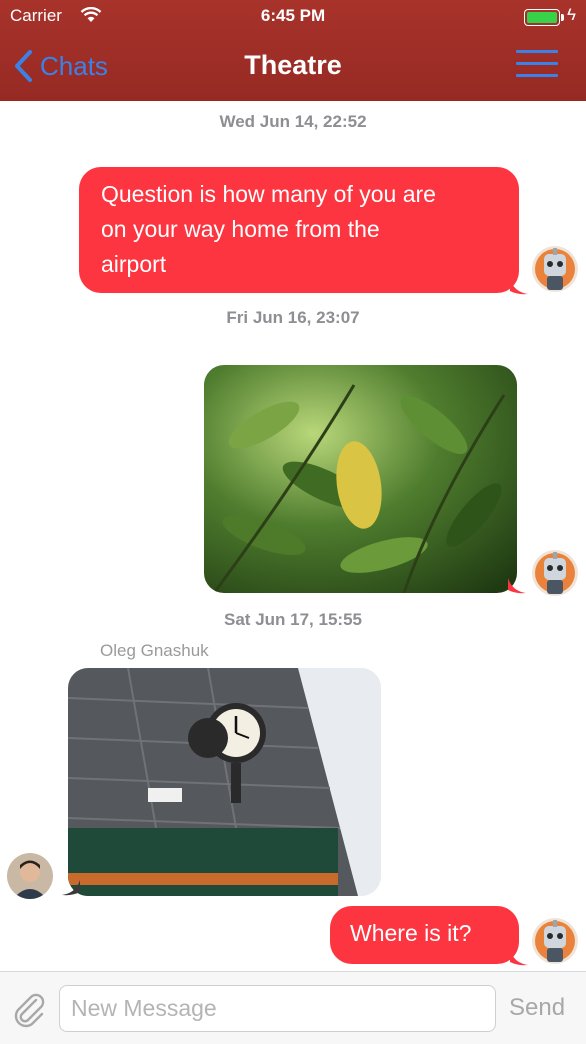  What do you see at coordinates (29, 1009) in the screenshot?
I see `paperclip-icon` at bounding box center [29, 1009].